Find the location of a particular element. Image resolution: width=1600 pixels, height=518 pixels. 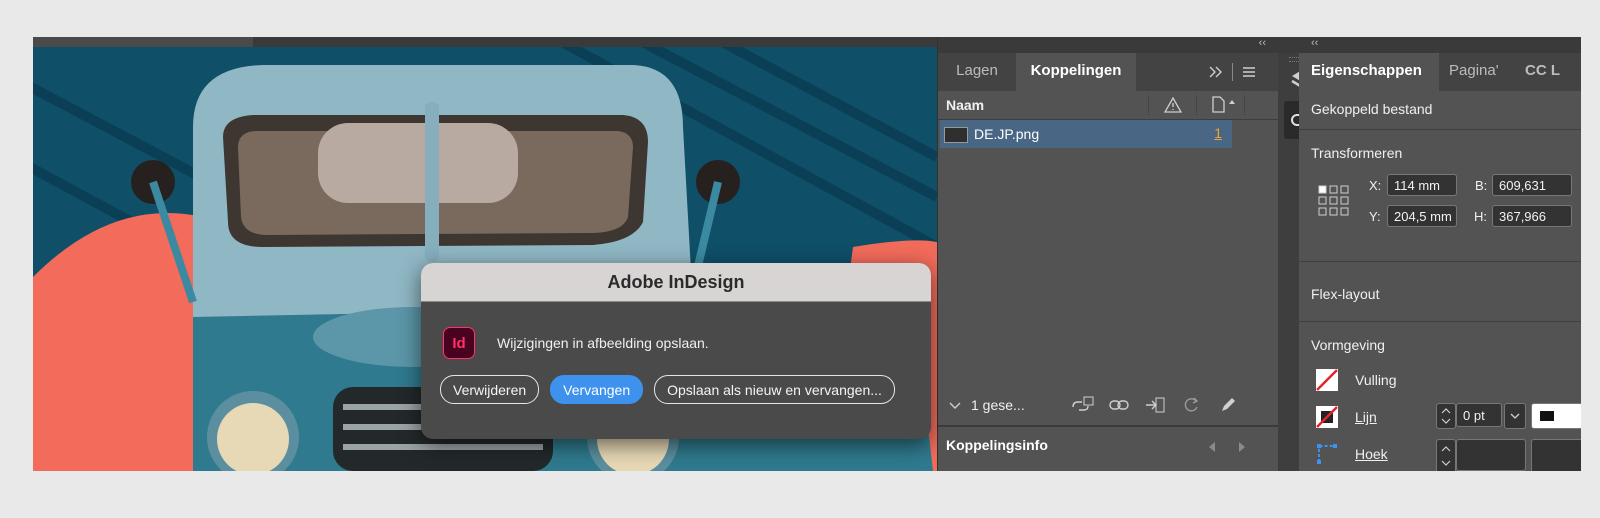

corner-size-field is located at coordinates (1491, 455).